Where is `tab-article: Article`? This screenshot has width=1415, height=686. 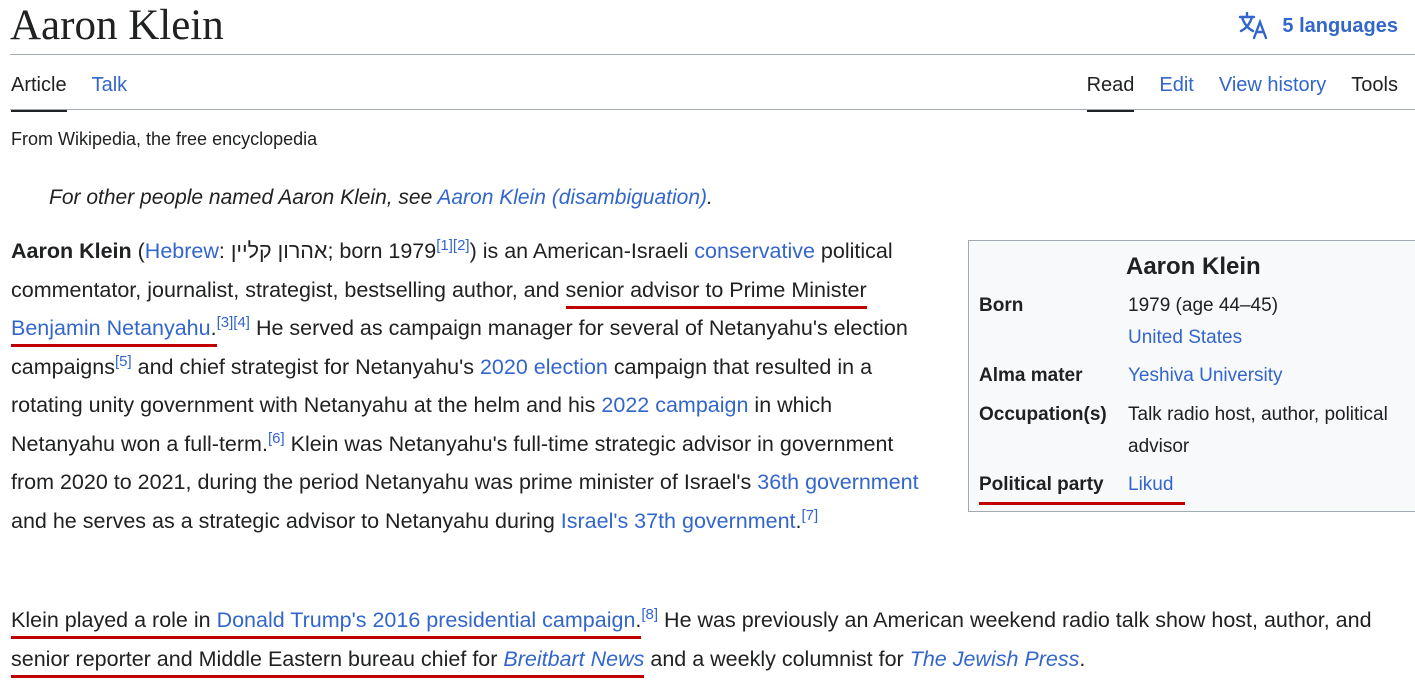 tab-article: Article is located at coordinates (39, 92).